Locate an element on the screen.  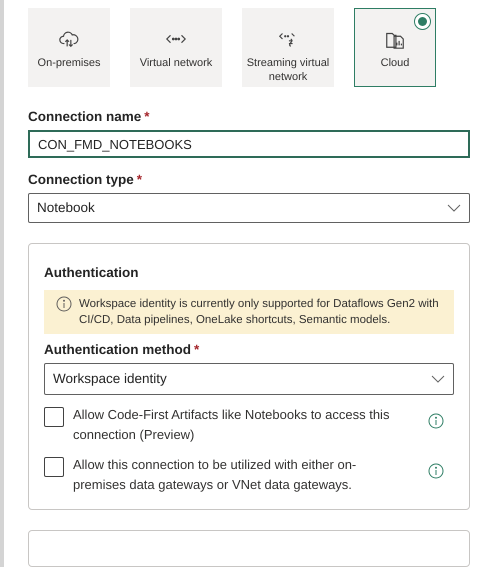
connection-type-tile: Streaming virtual network is located at coordinates (288, 47).